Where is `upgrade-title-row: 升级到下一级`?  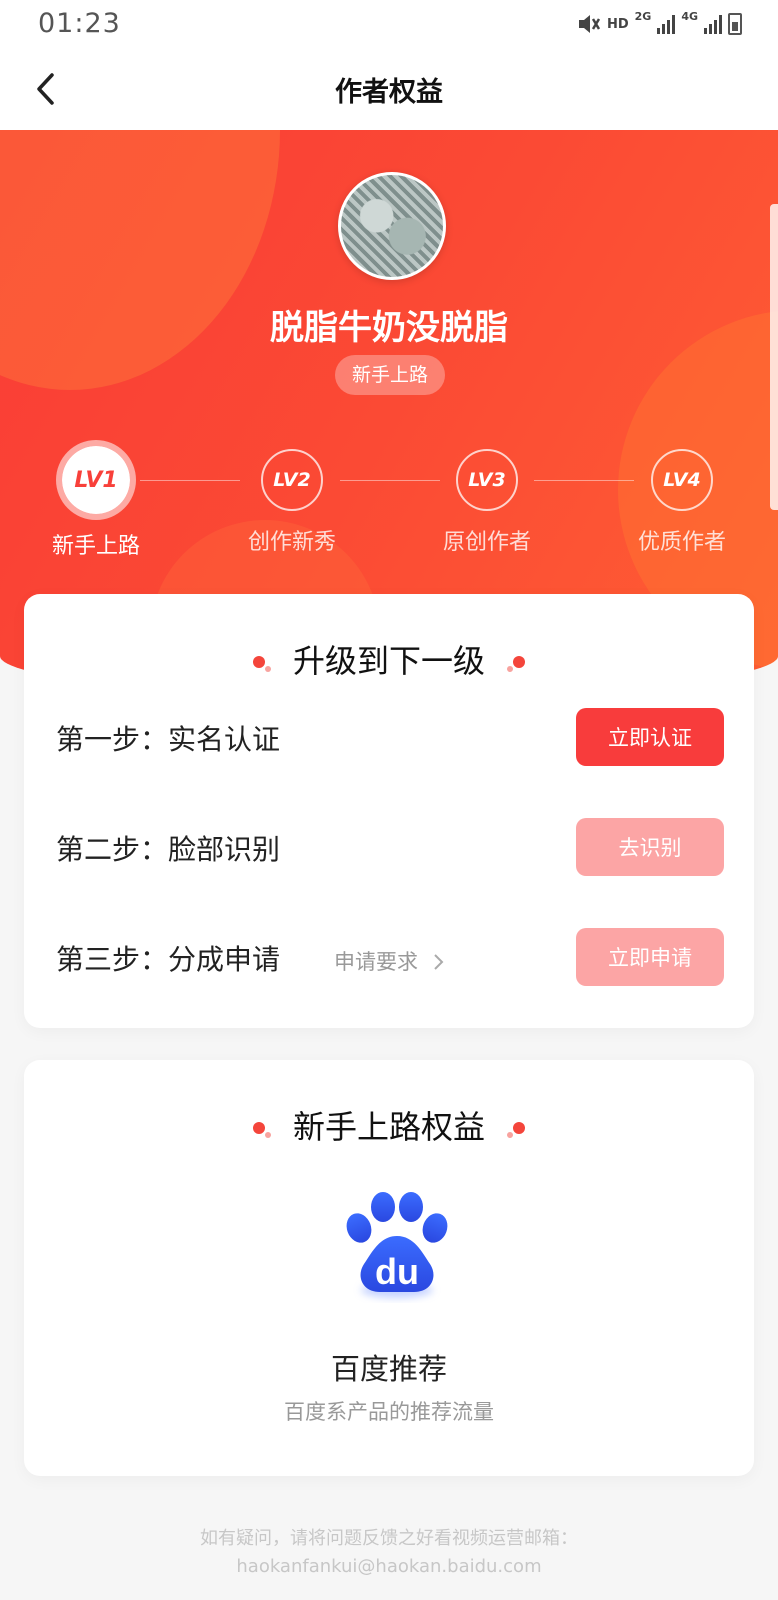
upgrade-title-row: 升级到下一级 is located at coordinates (389, 659).